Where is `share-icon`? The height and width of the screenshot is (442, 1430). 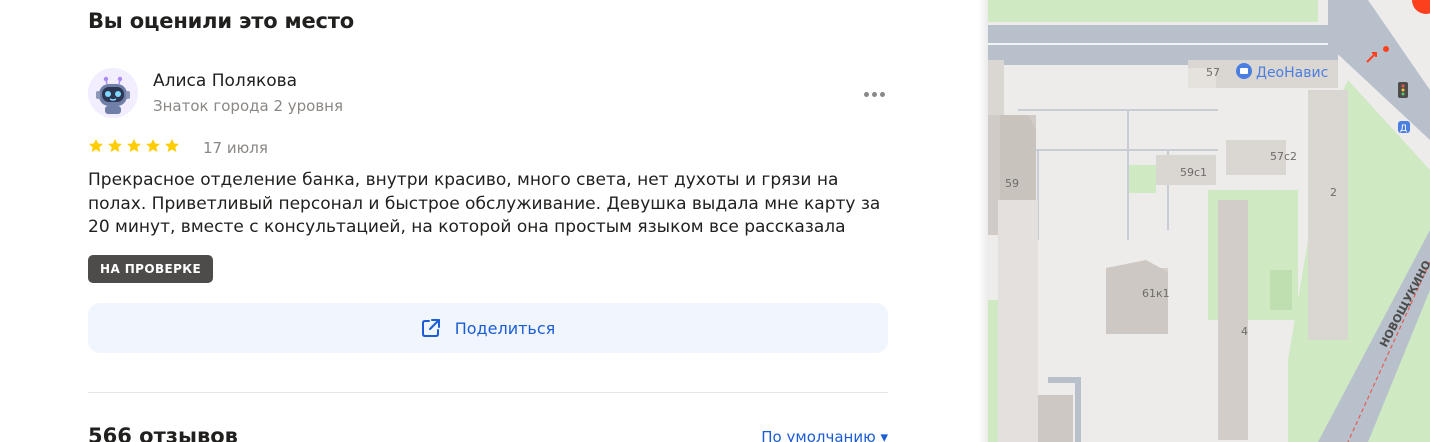 share-icon is located at coordinates (430, 328).